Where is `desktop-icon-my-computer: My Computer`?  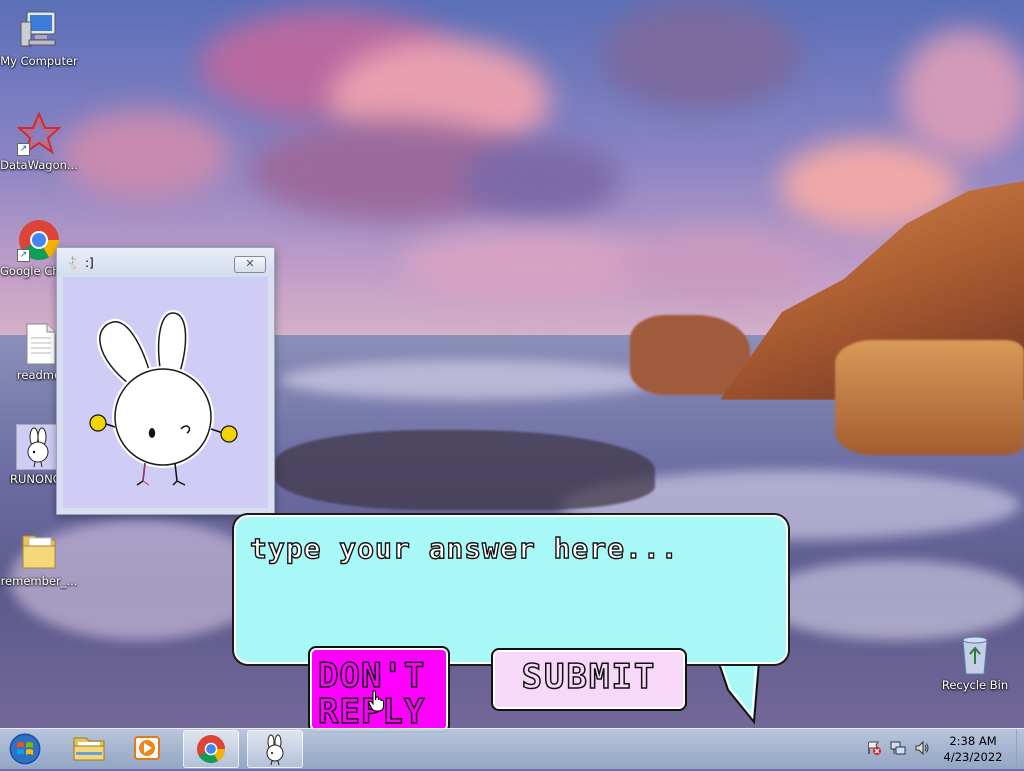
desktop-icon-my-computer: My Computer is located at coordinates (39, 38).